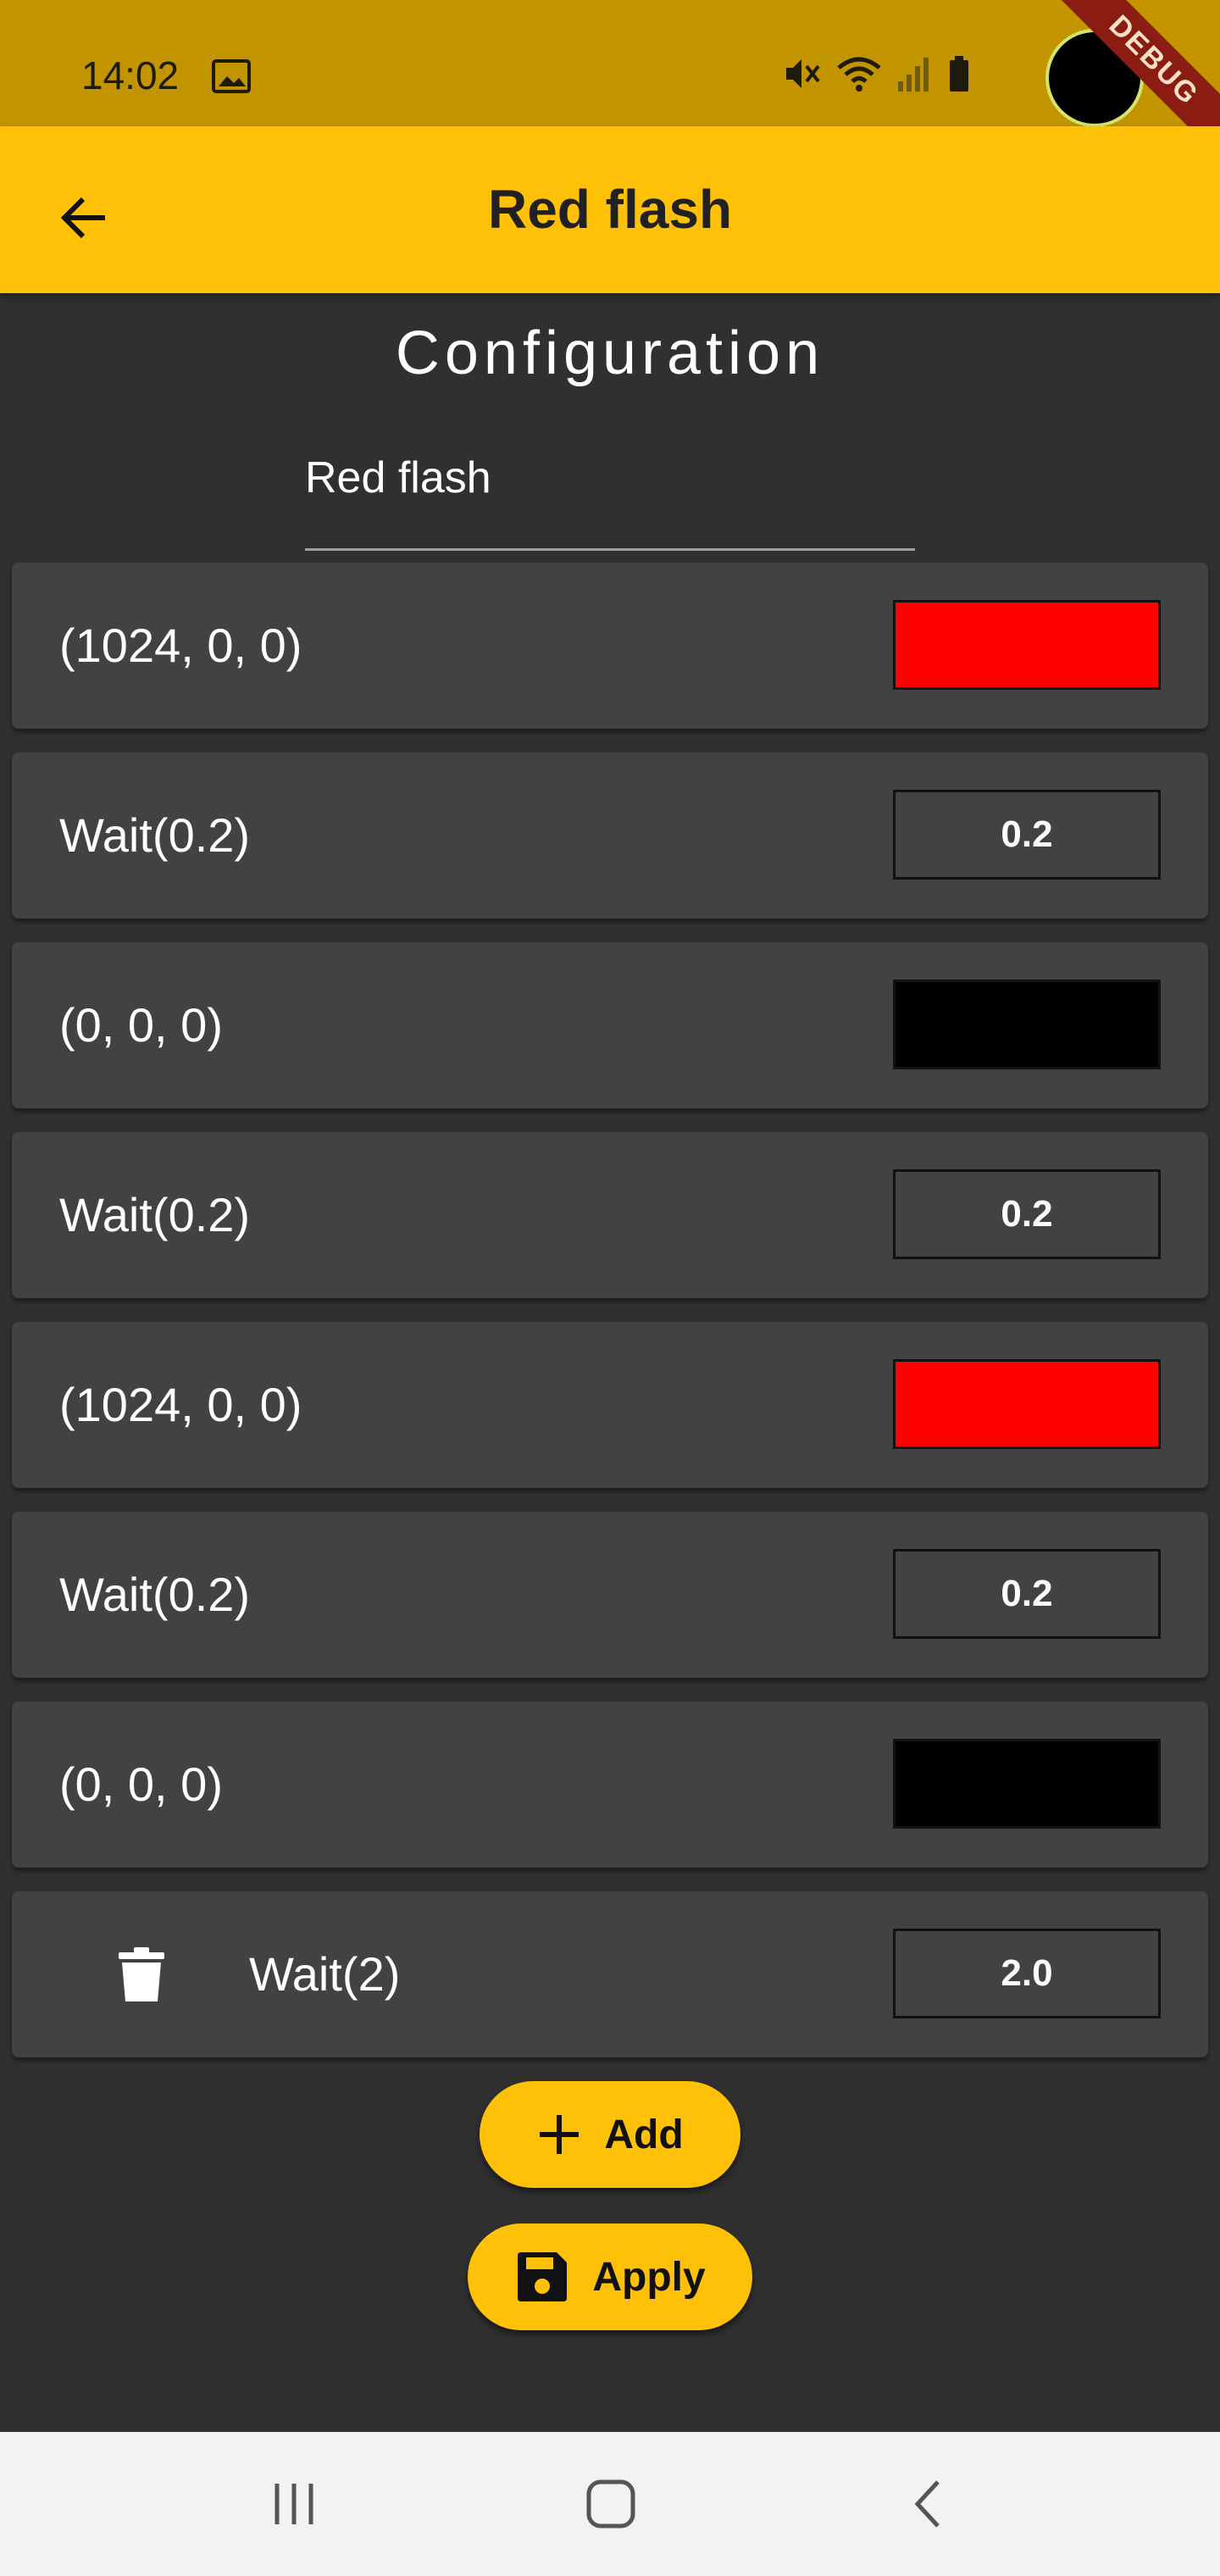 The image size is (1220, 2576). I want to click on back-button, so click(84, 218).